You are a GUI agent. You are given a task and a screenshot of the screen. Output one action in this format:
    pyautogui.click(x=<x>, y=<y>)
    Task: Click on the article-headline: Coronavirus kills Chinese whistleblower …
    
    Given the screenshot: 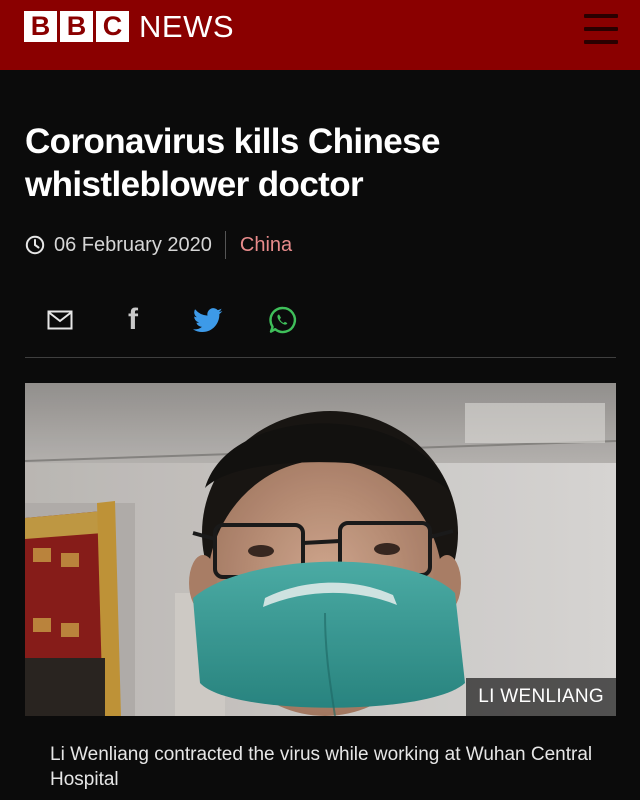 What is the action you would take?
    pyautogui.click(x=232, y=163)
    